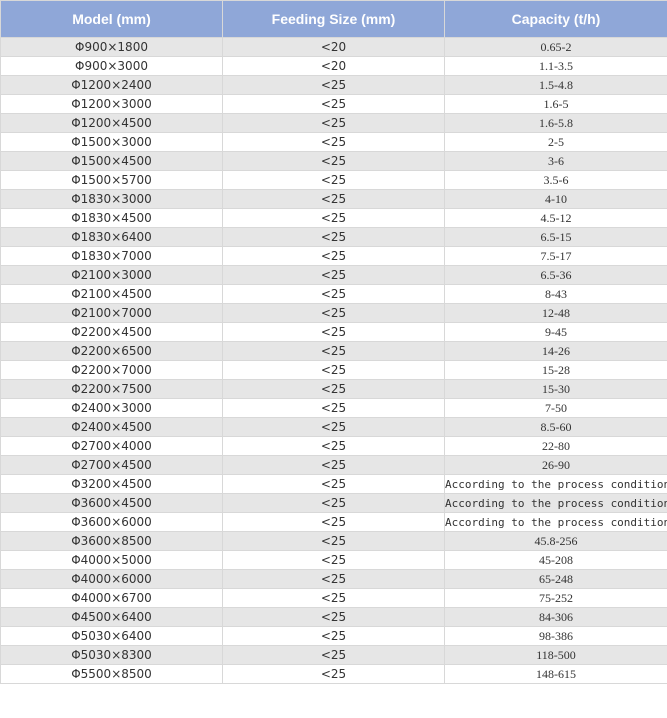  Describe the element at coordinates (333, 389) in the screenshot. I see `table-row: Φ2200×7500 <25 15-30` at that location.